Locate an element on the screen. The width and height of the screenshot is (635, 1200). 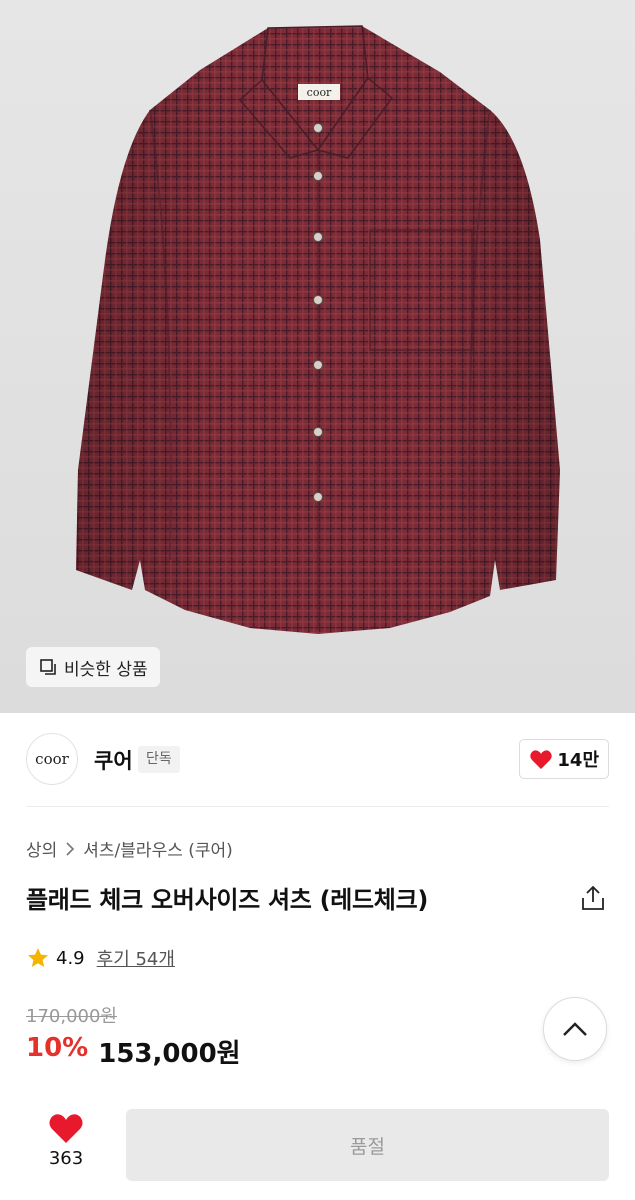
star-icon is located at coordinates (38, 957).